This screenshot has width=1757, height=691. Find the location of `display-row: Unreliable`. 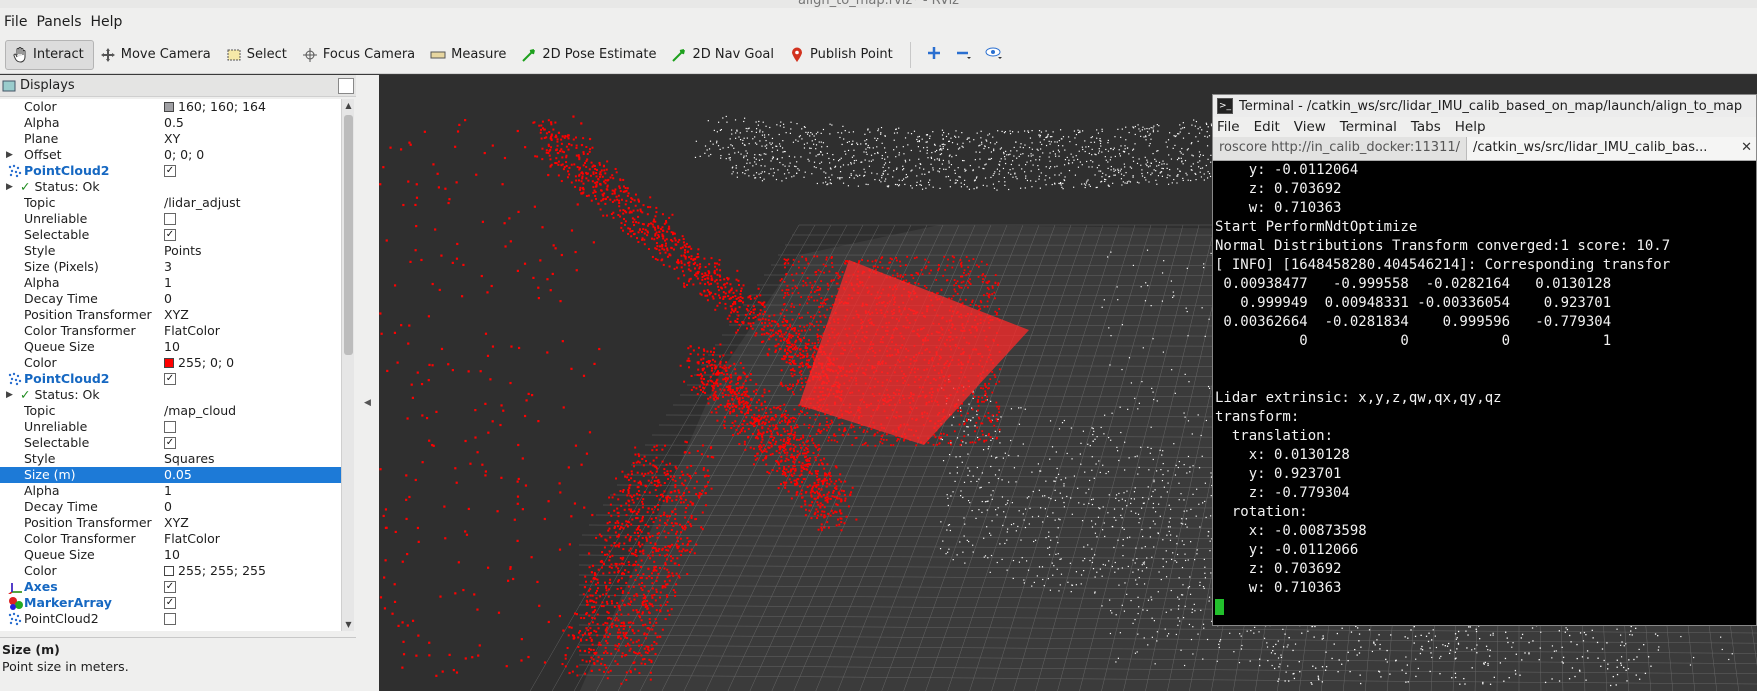

display-row: Unreliable is located at coordinates (170, 219).